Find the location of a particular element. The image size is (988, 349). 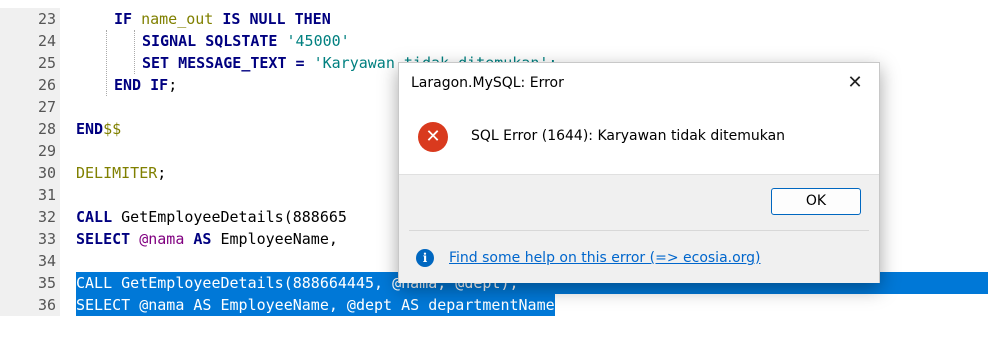

code-text: SIGNAL SQLSTATE '45000' is located at coordinates (246, 41).